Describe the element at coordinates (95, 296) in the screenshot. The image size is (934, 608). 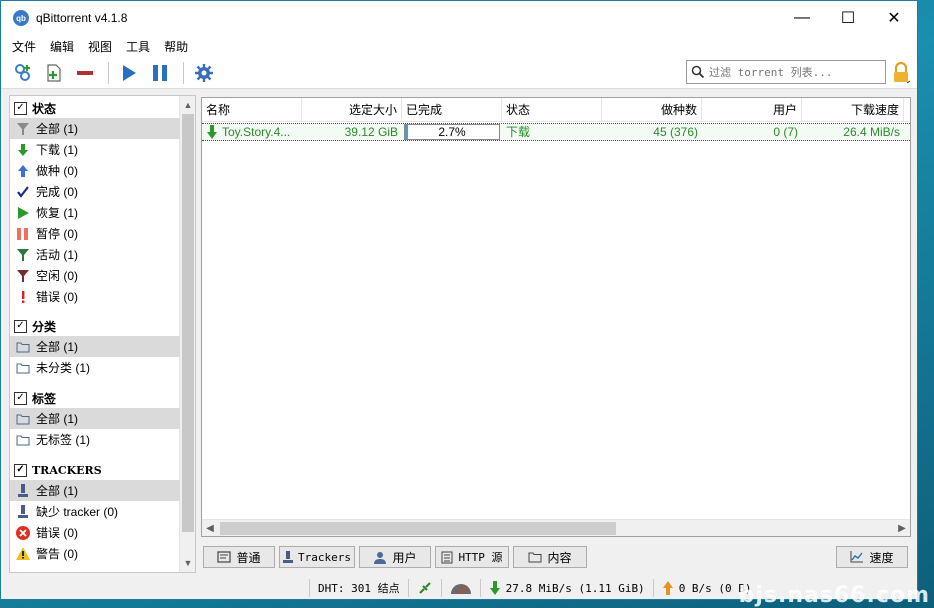
I see `status-item-errored: 错误 (0)` at that location.